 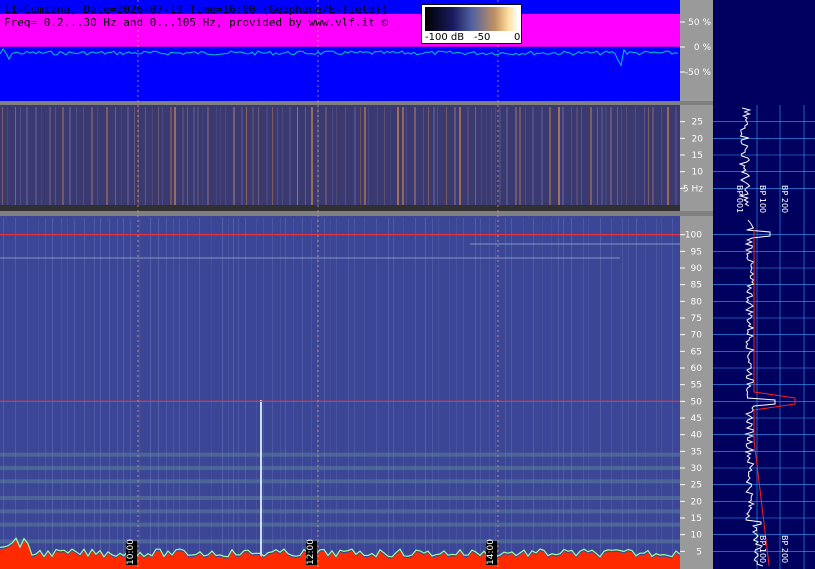 I want to click on upper-tick-label: 5 Hz, so click(x=693, y=189).